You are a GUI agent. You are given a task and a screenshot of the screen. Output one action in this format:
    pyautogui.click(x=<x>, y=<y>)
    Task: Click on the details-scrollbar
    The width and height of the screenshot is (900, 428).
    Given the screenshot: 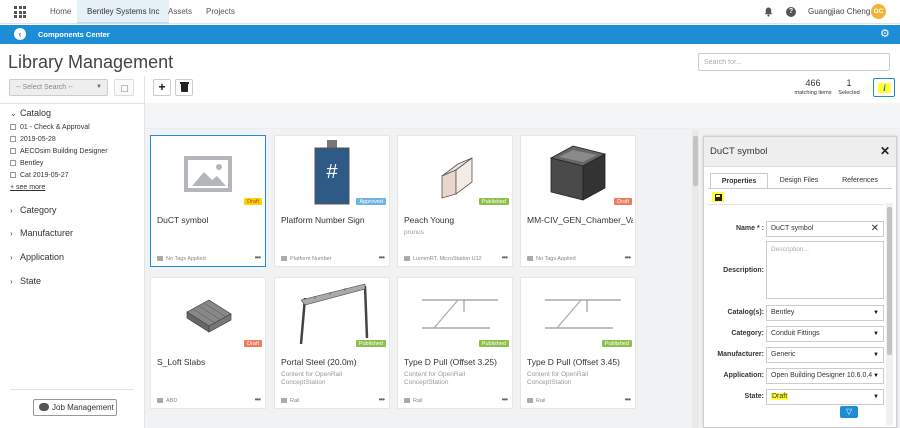 What is the action you would take?
    pyautogui.click(x=889, y=314)
    